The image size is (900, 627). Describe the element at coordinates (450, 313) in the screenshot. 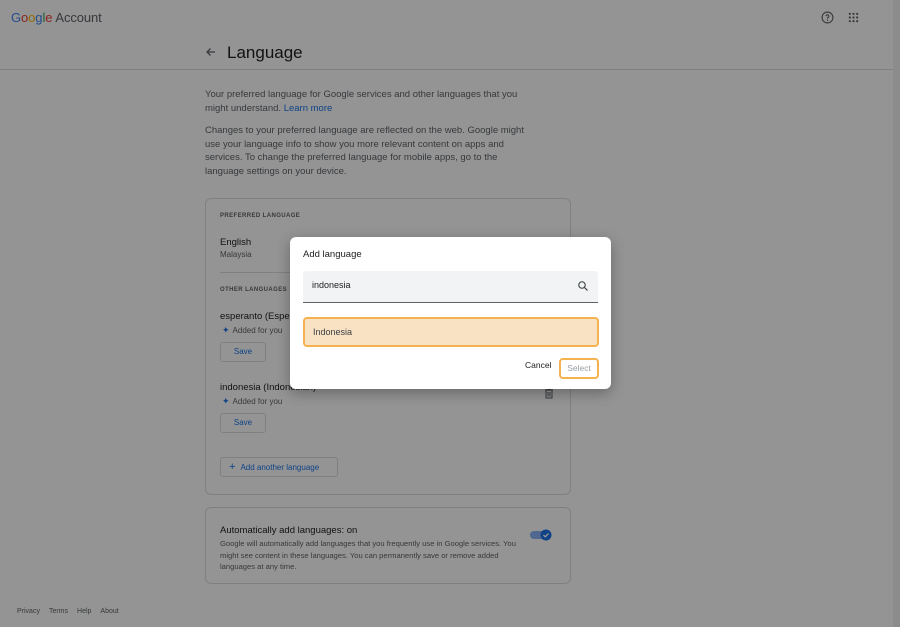

I see `add-language-dialog: Add language Indonesia Cancel Select` at that location.